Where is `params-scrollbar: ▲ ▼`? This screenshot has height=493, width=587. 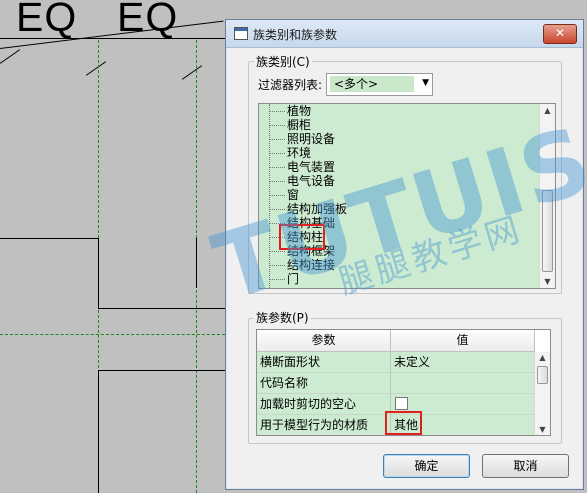 params-scrollbar: ▲ ▼ is located at coordinates (542, 393).